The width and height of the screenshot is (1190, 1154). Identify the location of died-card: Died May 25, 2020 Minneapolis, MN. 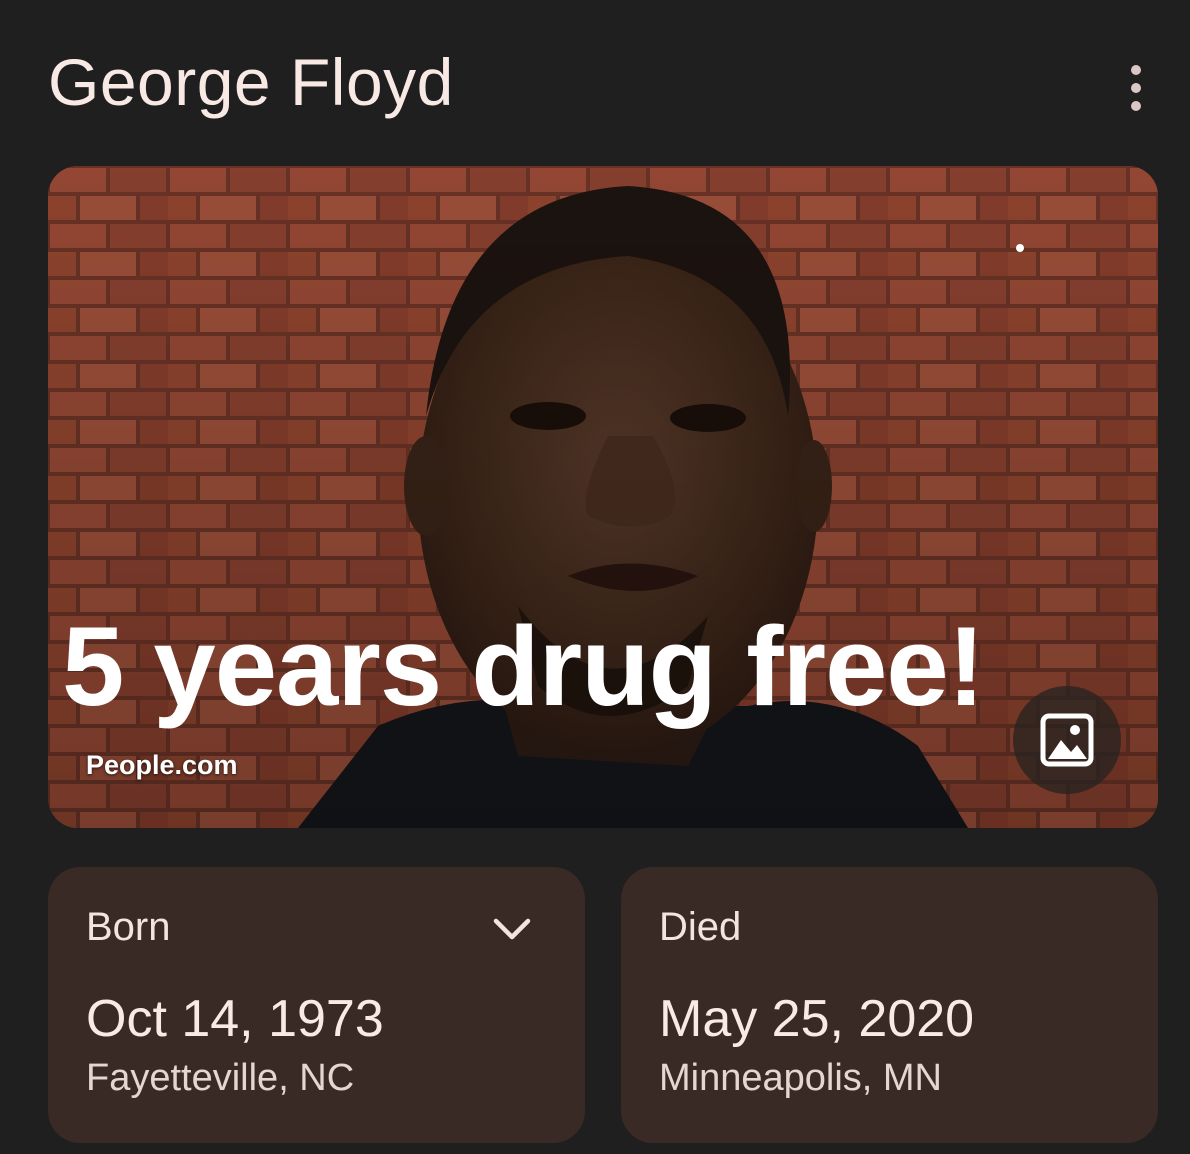
(889, 1005).